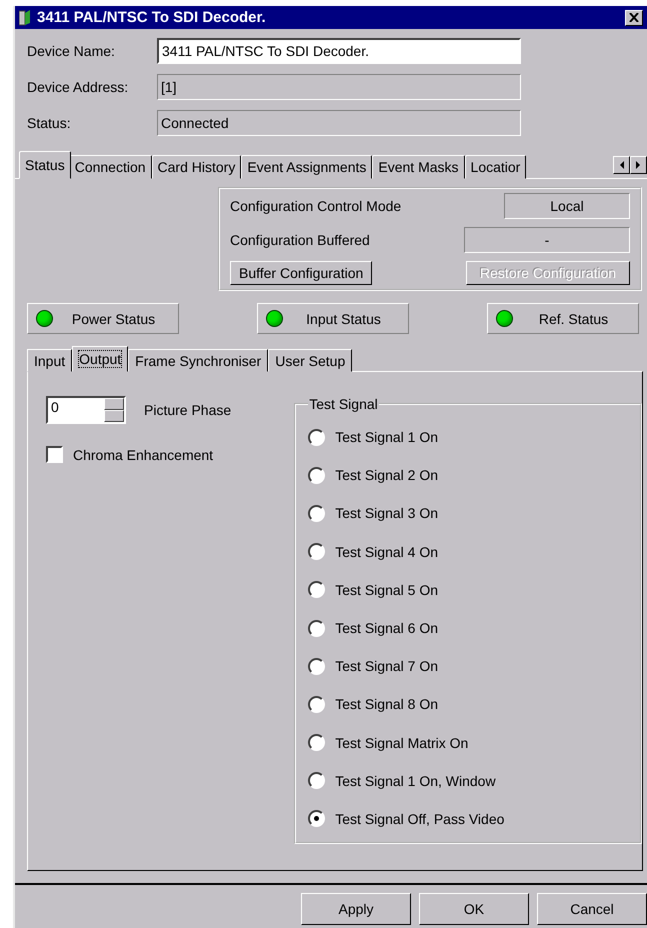 Image resolution: width=647 pixels, height=928 pixels. I want to click on mode-label: Configuration Control Mode, so click(316, 206).